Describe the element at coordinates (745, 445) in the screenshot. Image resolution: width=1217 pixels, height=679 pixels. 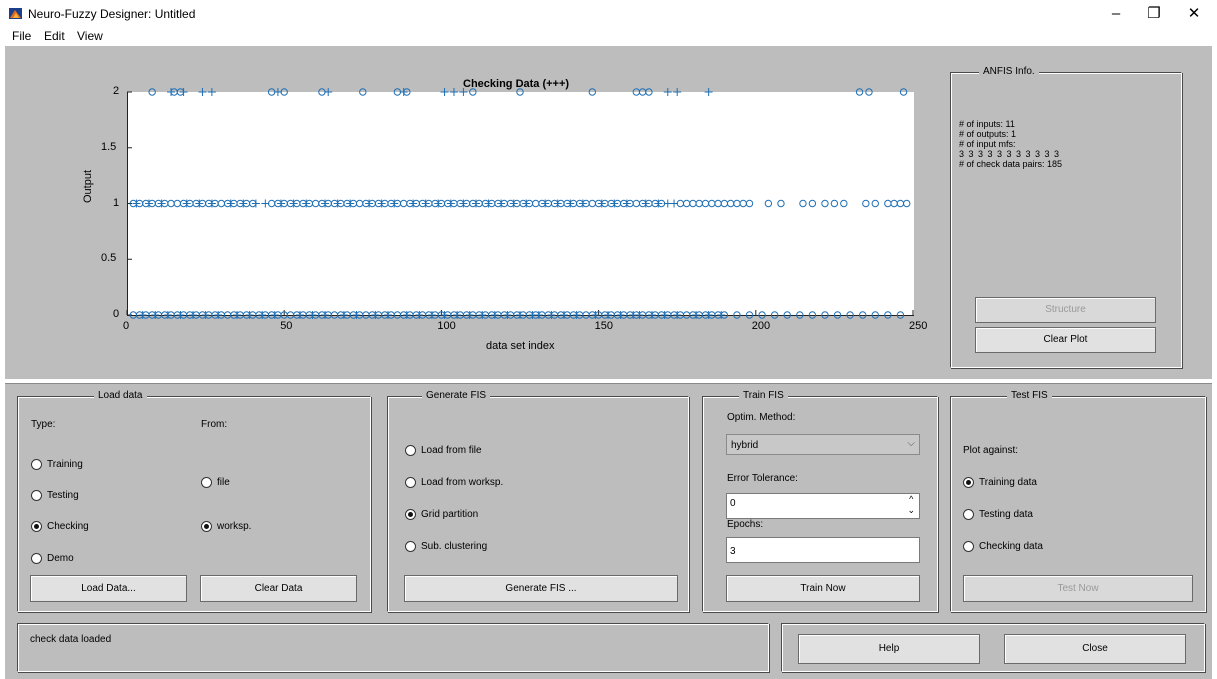
I see `optim-method-value: hybrid` at that location.